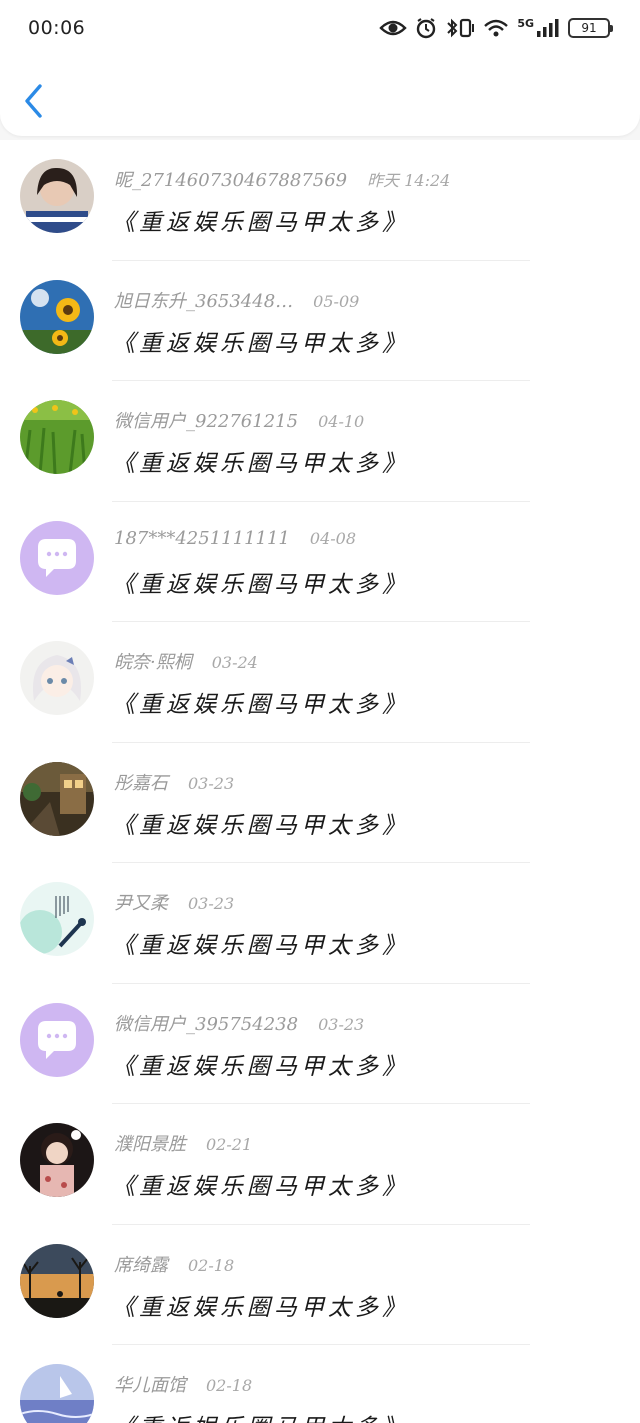  What do you see at coordinates (57, 437) in the screenshot?
I see `grass-avatar` at bounding box center [57, 437].